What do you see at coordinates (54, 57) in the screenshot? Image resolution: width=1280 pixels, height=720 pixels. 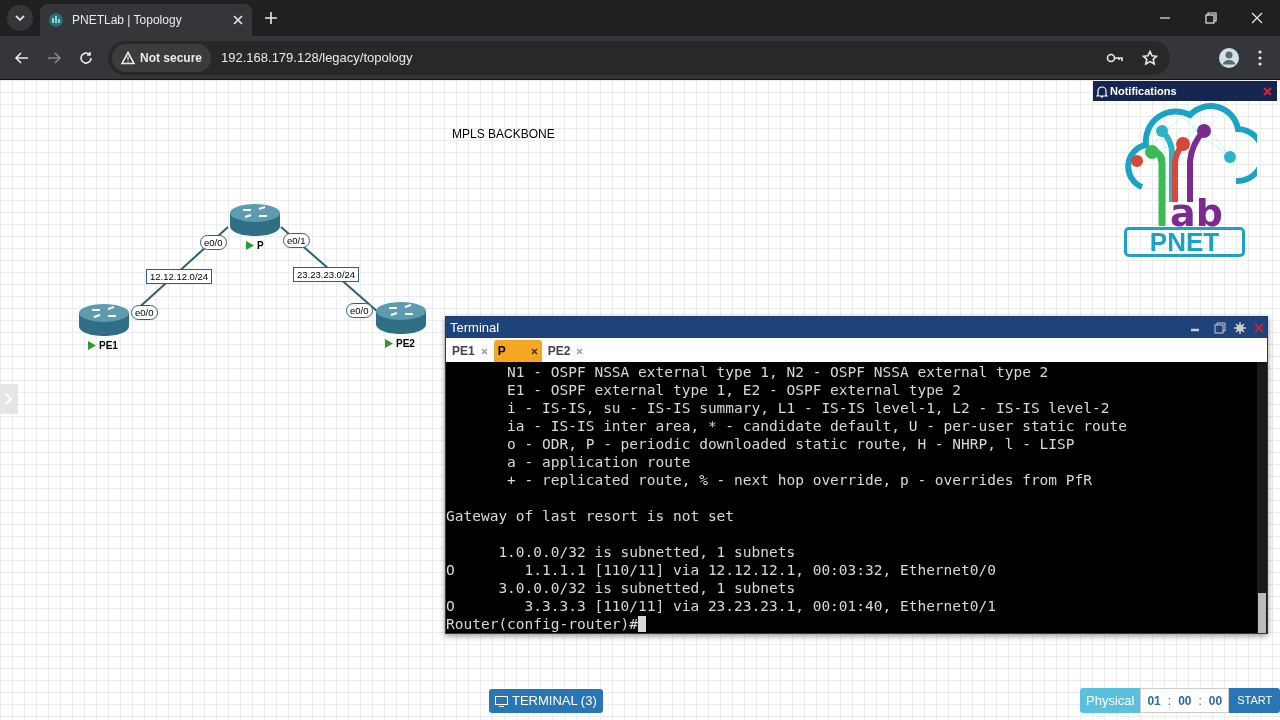 I see `forward-icon` at bounding box center [54, 57].